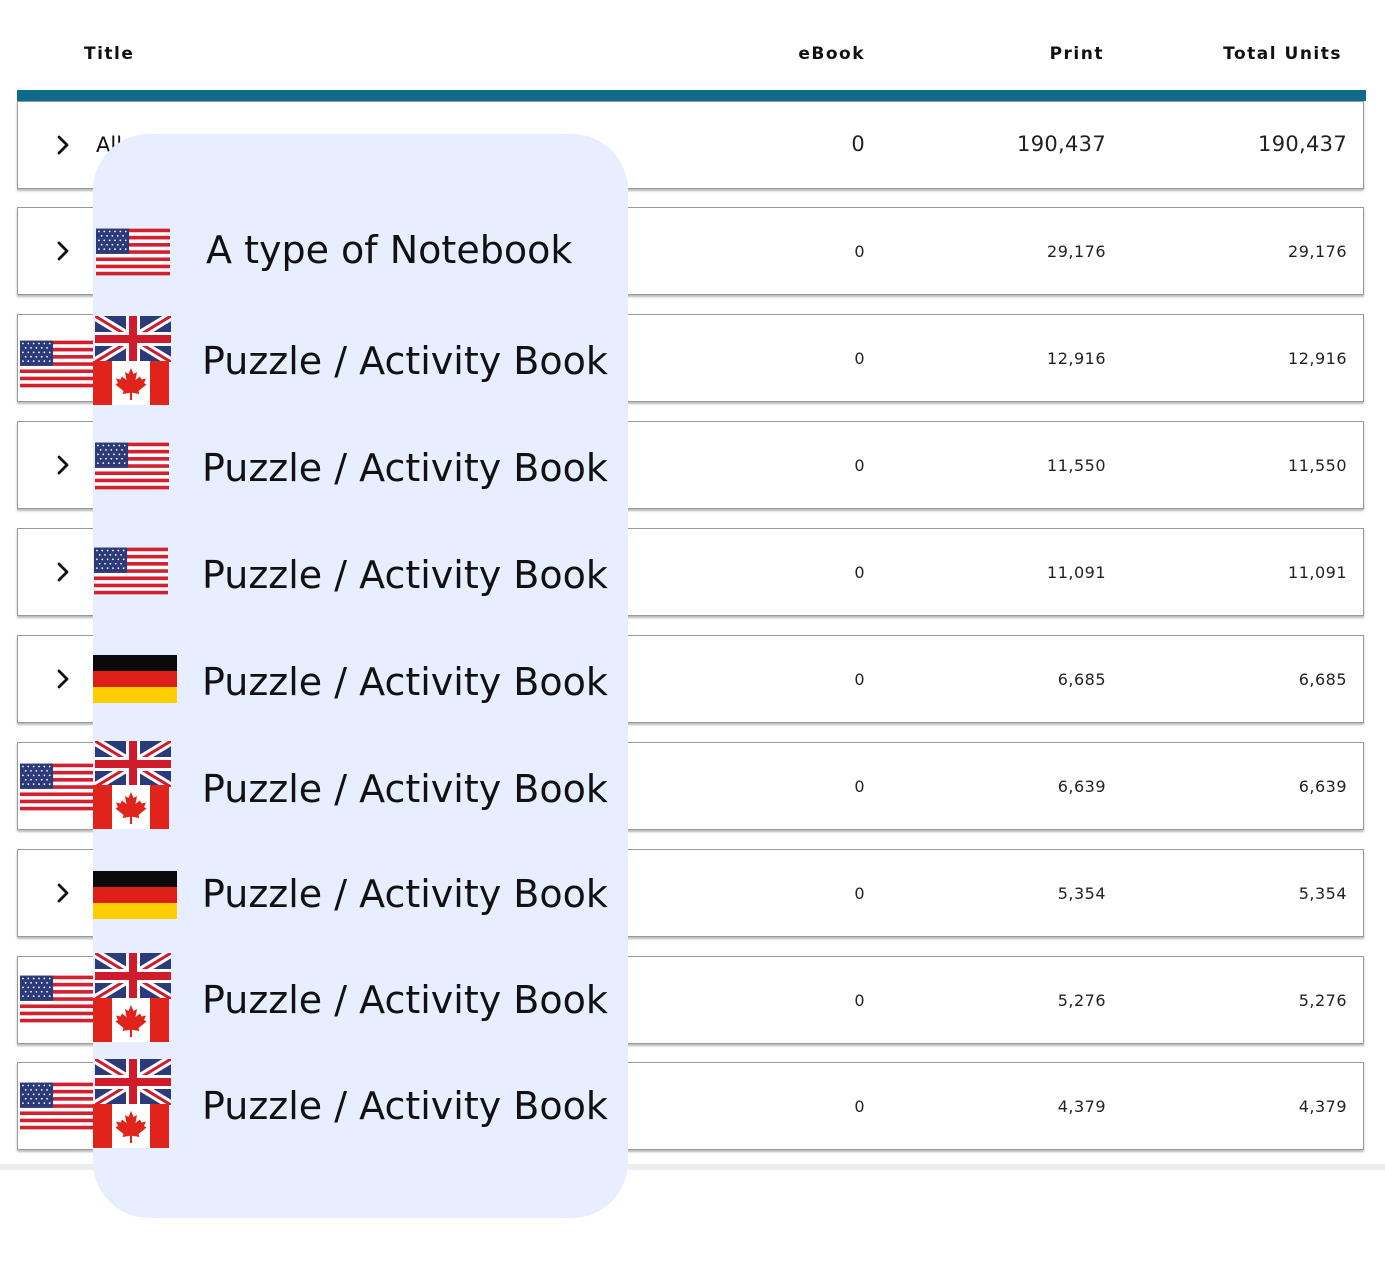  What do you see at coordinates (1302, 144) in the screenshot?
I see `total-units: 190,437` at bounding box center [1302, 144].